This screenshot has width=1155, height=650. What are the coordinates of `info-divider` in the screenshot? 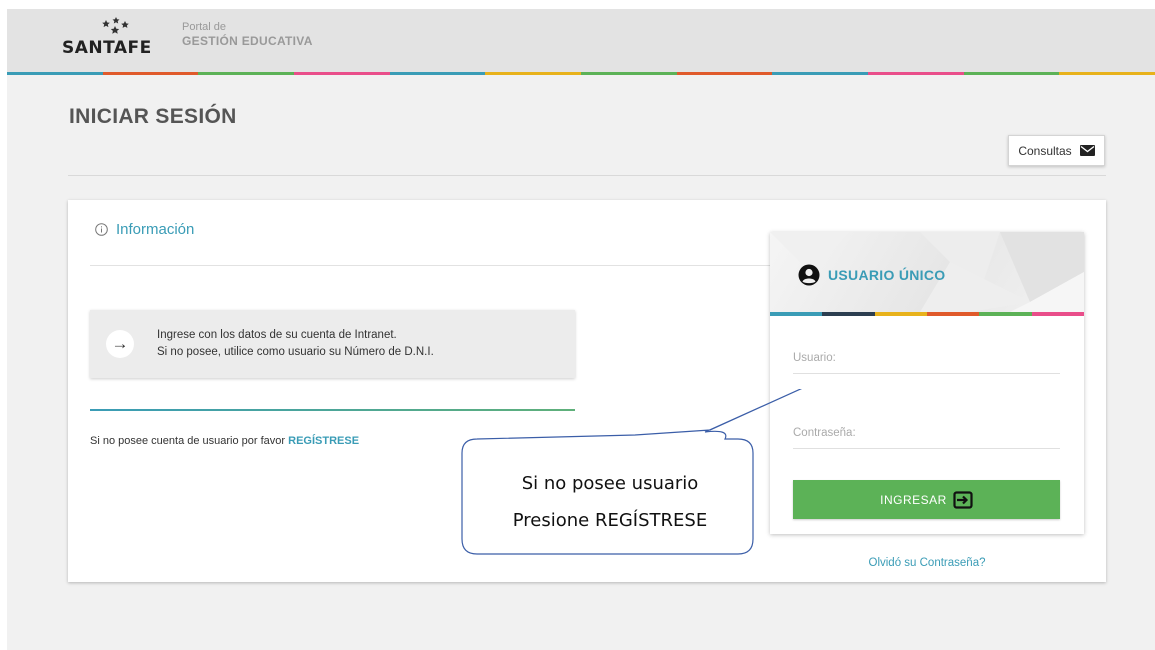 It's located at (430, 265).